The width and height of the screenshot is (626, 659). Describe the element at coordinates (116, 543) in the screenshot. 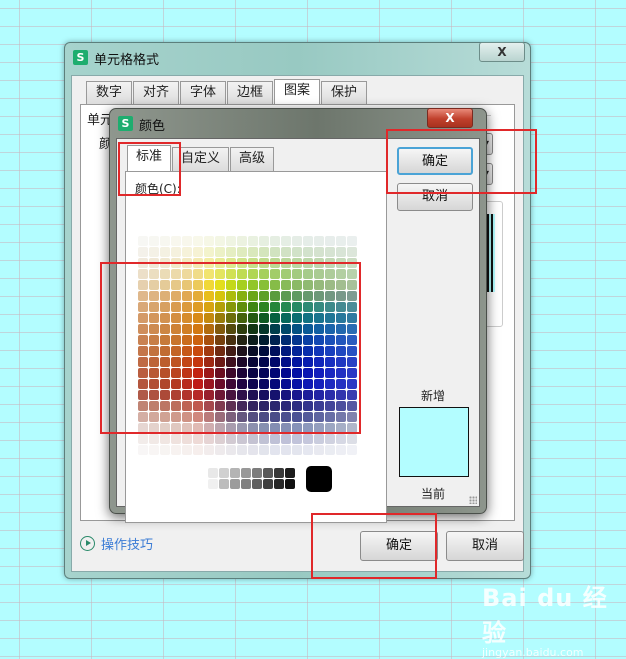

I see `tips-link: 操作技巧` at that location.